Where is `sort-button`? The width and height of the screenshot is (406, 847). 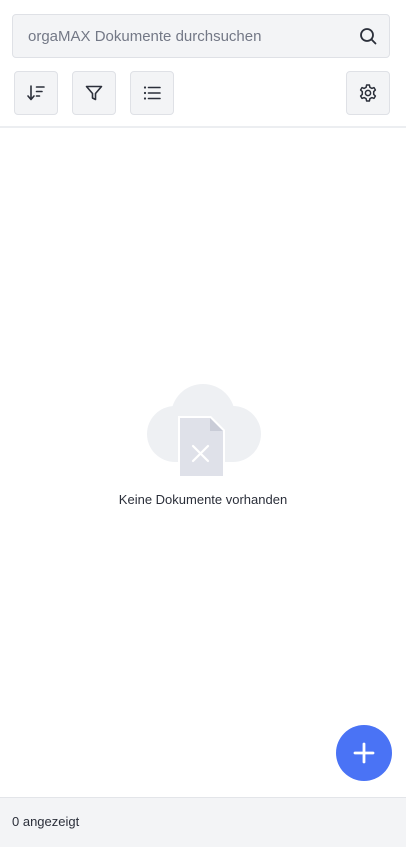
sort-button is located at coordinates (36, 93).